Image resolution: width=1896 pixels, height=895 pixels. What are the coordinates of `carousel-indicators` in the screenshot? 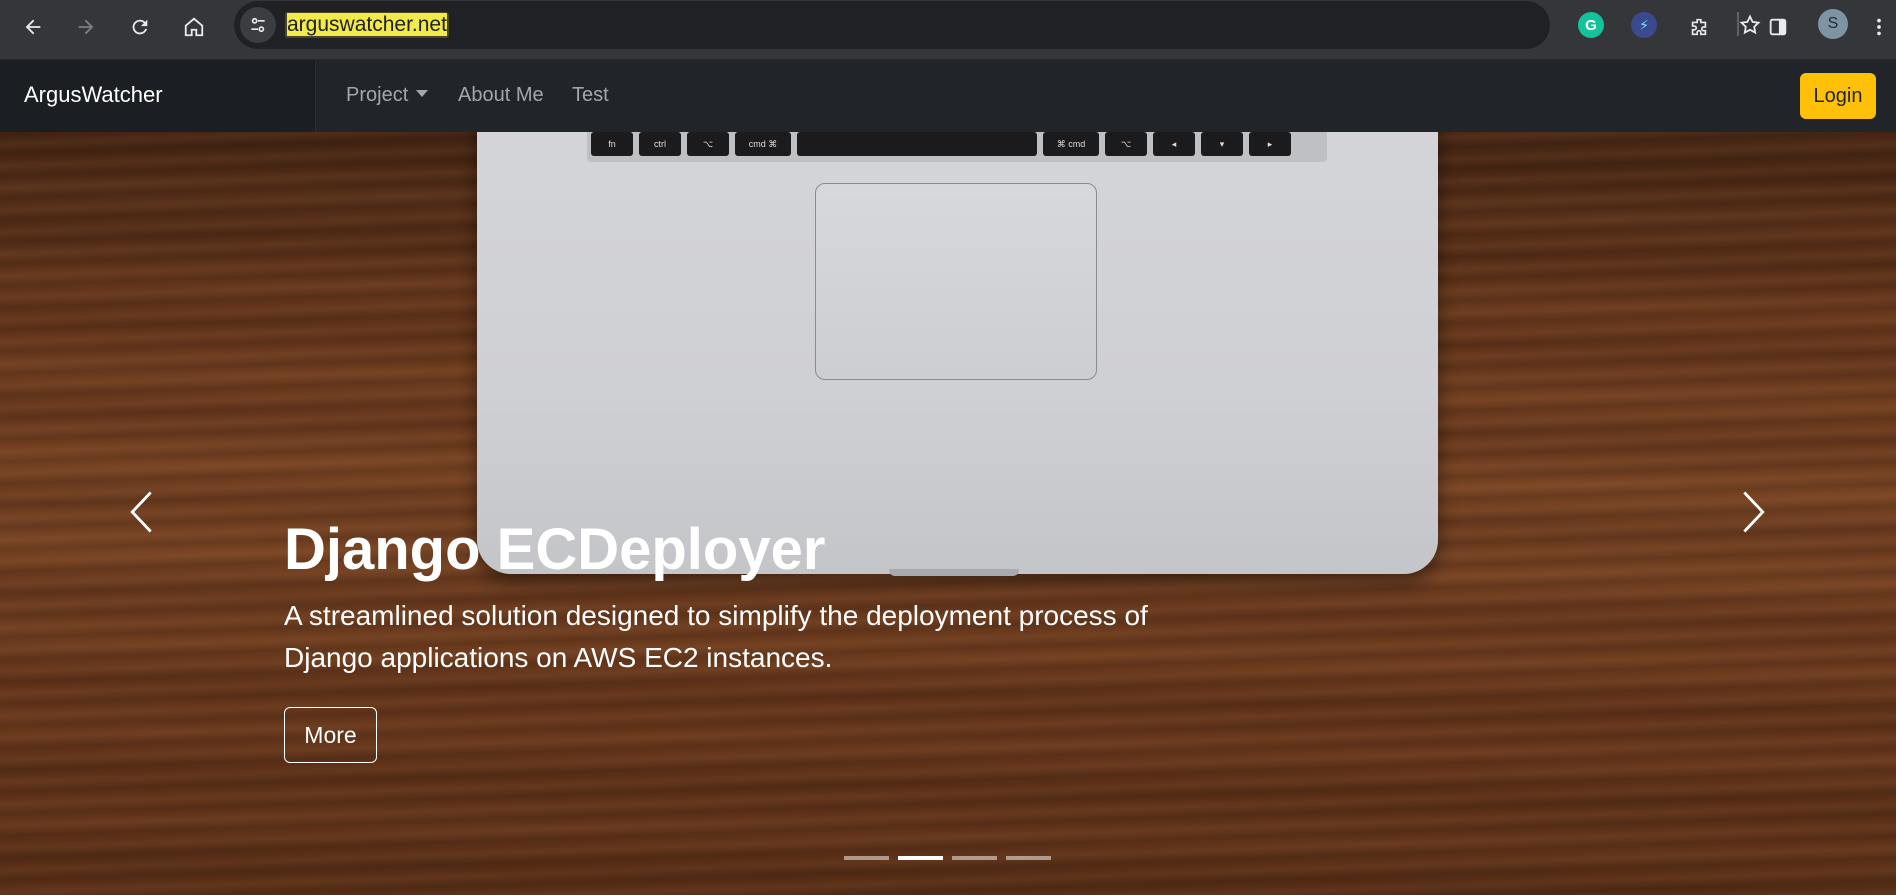 It's located at (947, 858).